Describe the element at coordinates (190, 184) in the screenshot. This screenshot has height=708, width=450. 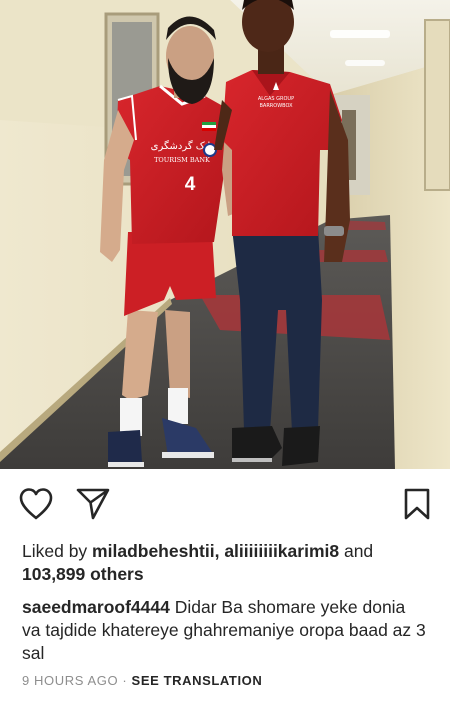
I see `jersey-number: 4` at that location.